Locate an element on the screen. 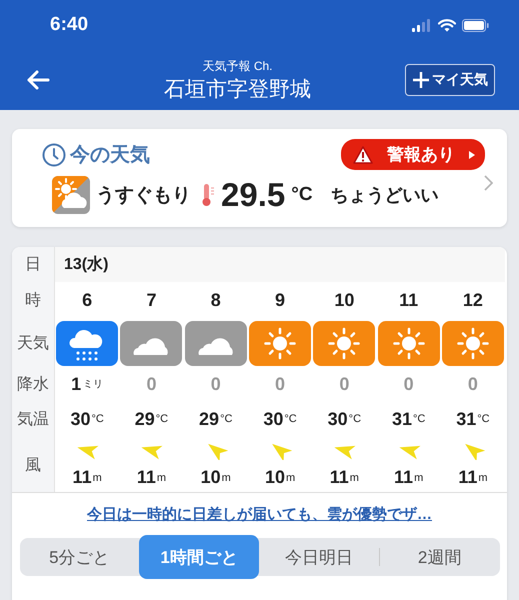  back-arrow-icon is located at coordinates (38, 80).